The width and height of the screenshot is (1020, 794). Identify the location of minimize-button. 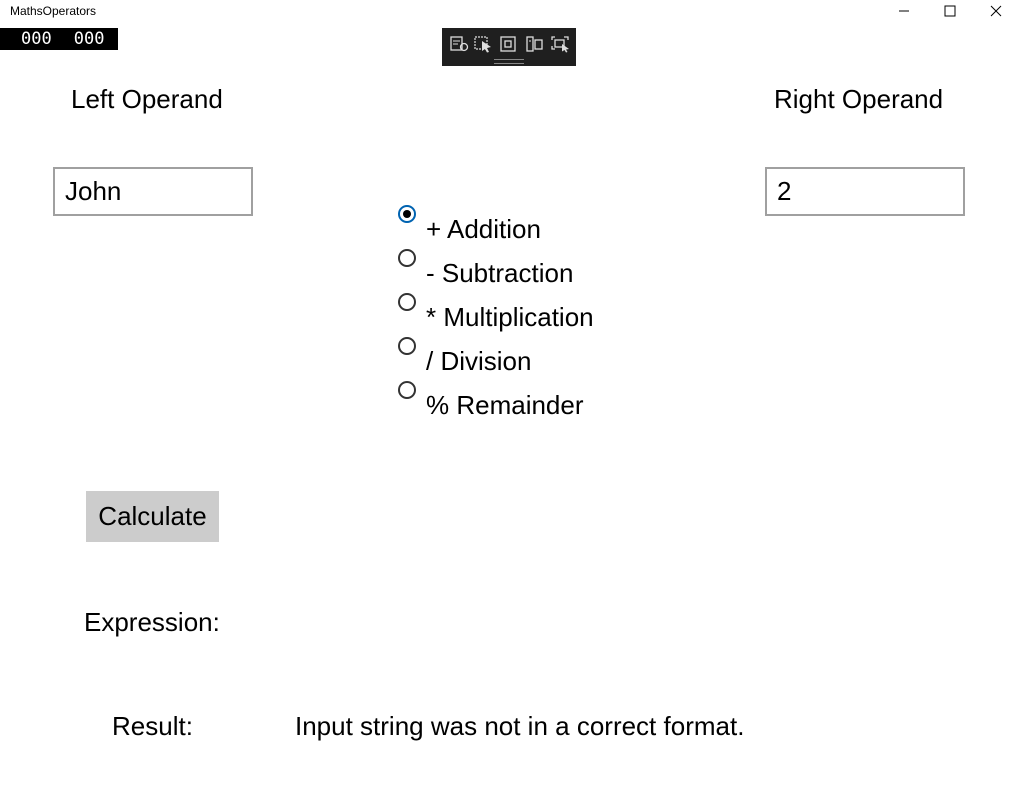
(904, 11).